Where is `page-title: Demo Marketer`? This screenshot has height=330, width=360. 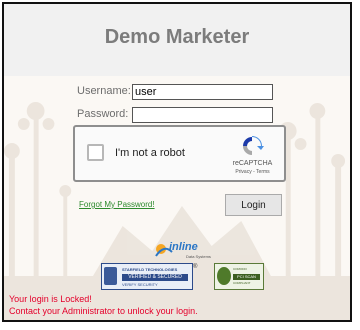 page-title: Demo Marketer is located at coordinates (177, 37).